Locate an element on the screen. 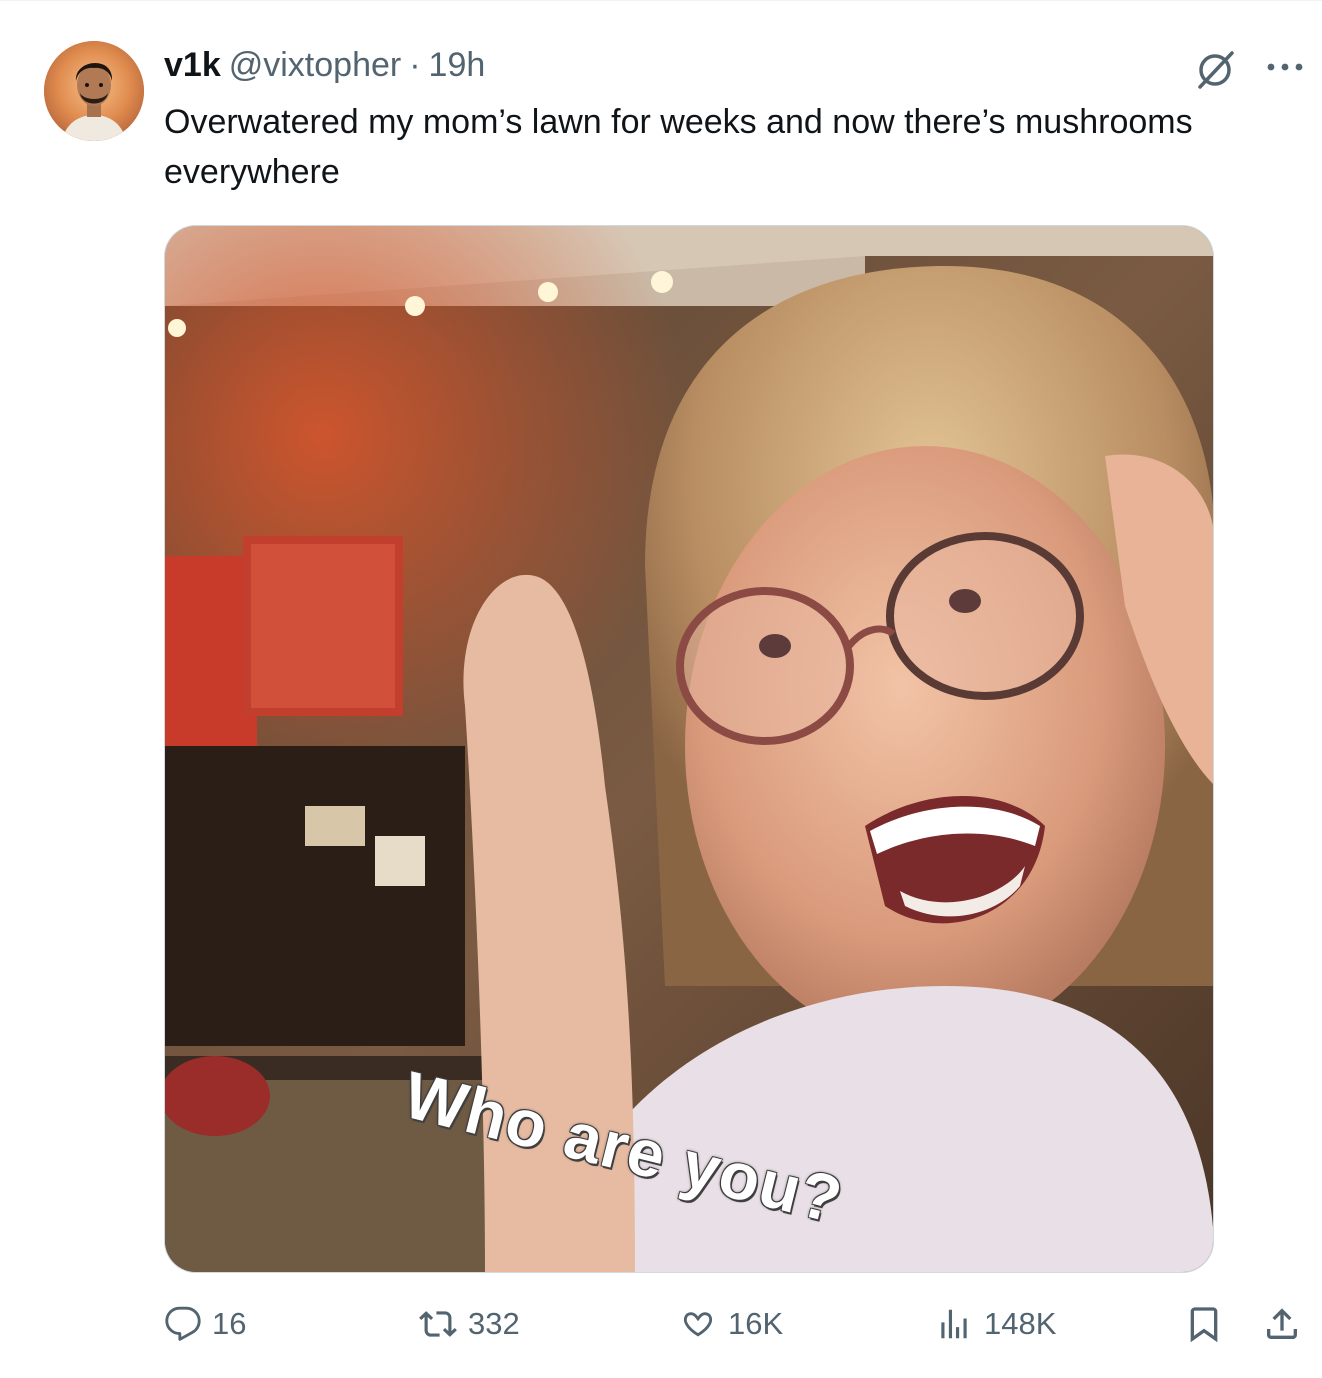  share-button is located at coordinates (1282, 1324).